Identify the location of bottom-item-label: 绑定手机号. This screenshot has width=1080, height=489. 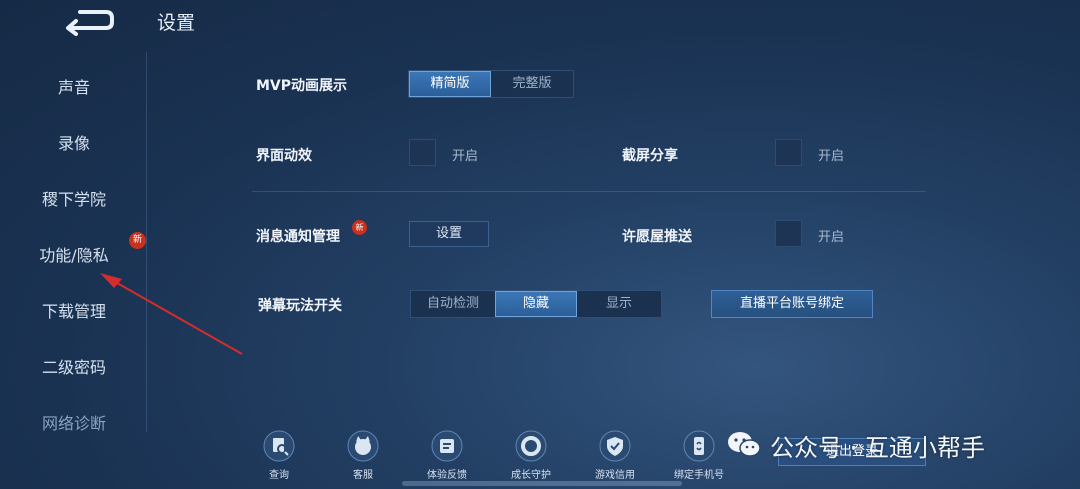
(699, 475).